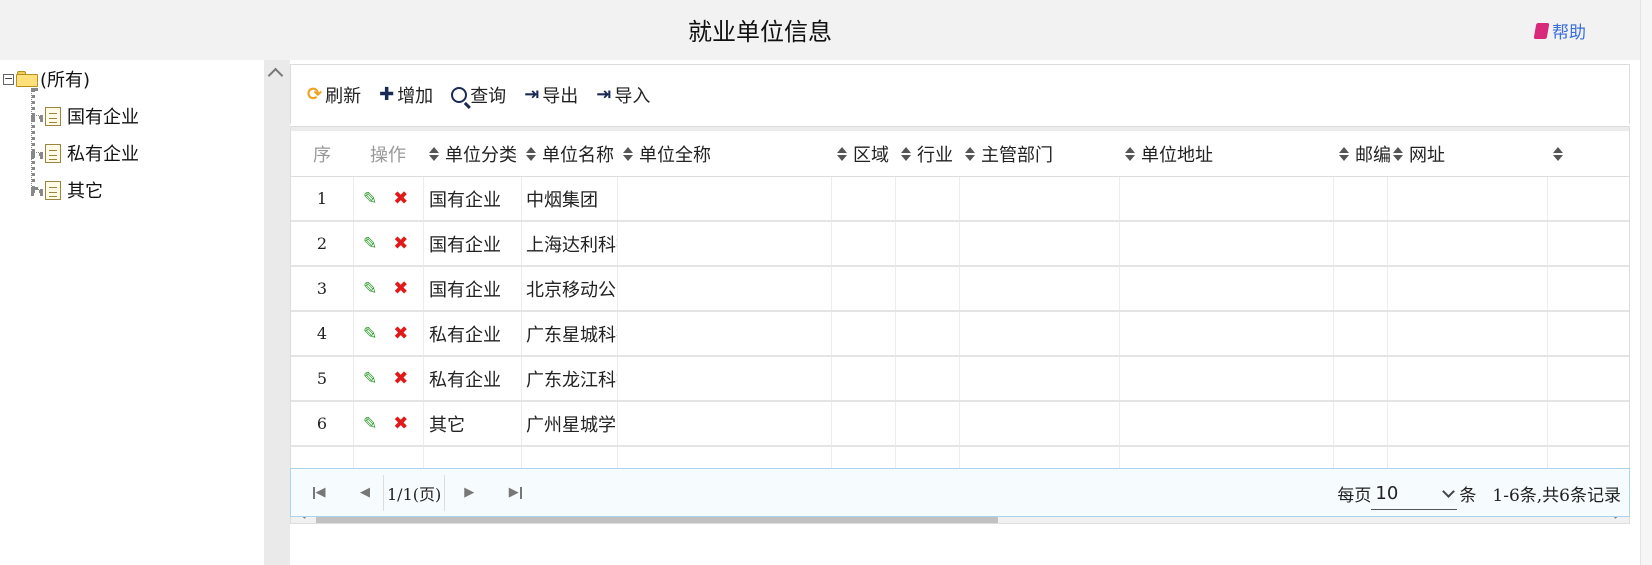 This screenshot has width=1652, height=565. I want to click on cell-short-name: 上海达利科技, so click(571, 245).